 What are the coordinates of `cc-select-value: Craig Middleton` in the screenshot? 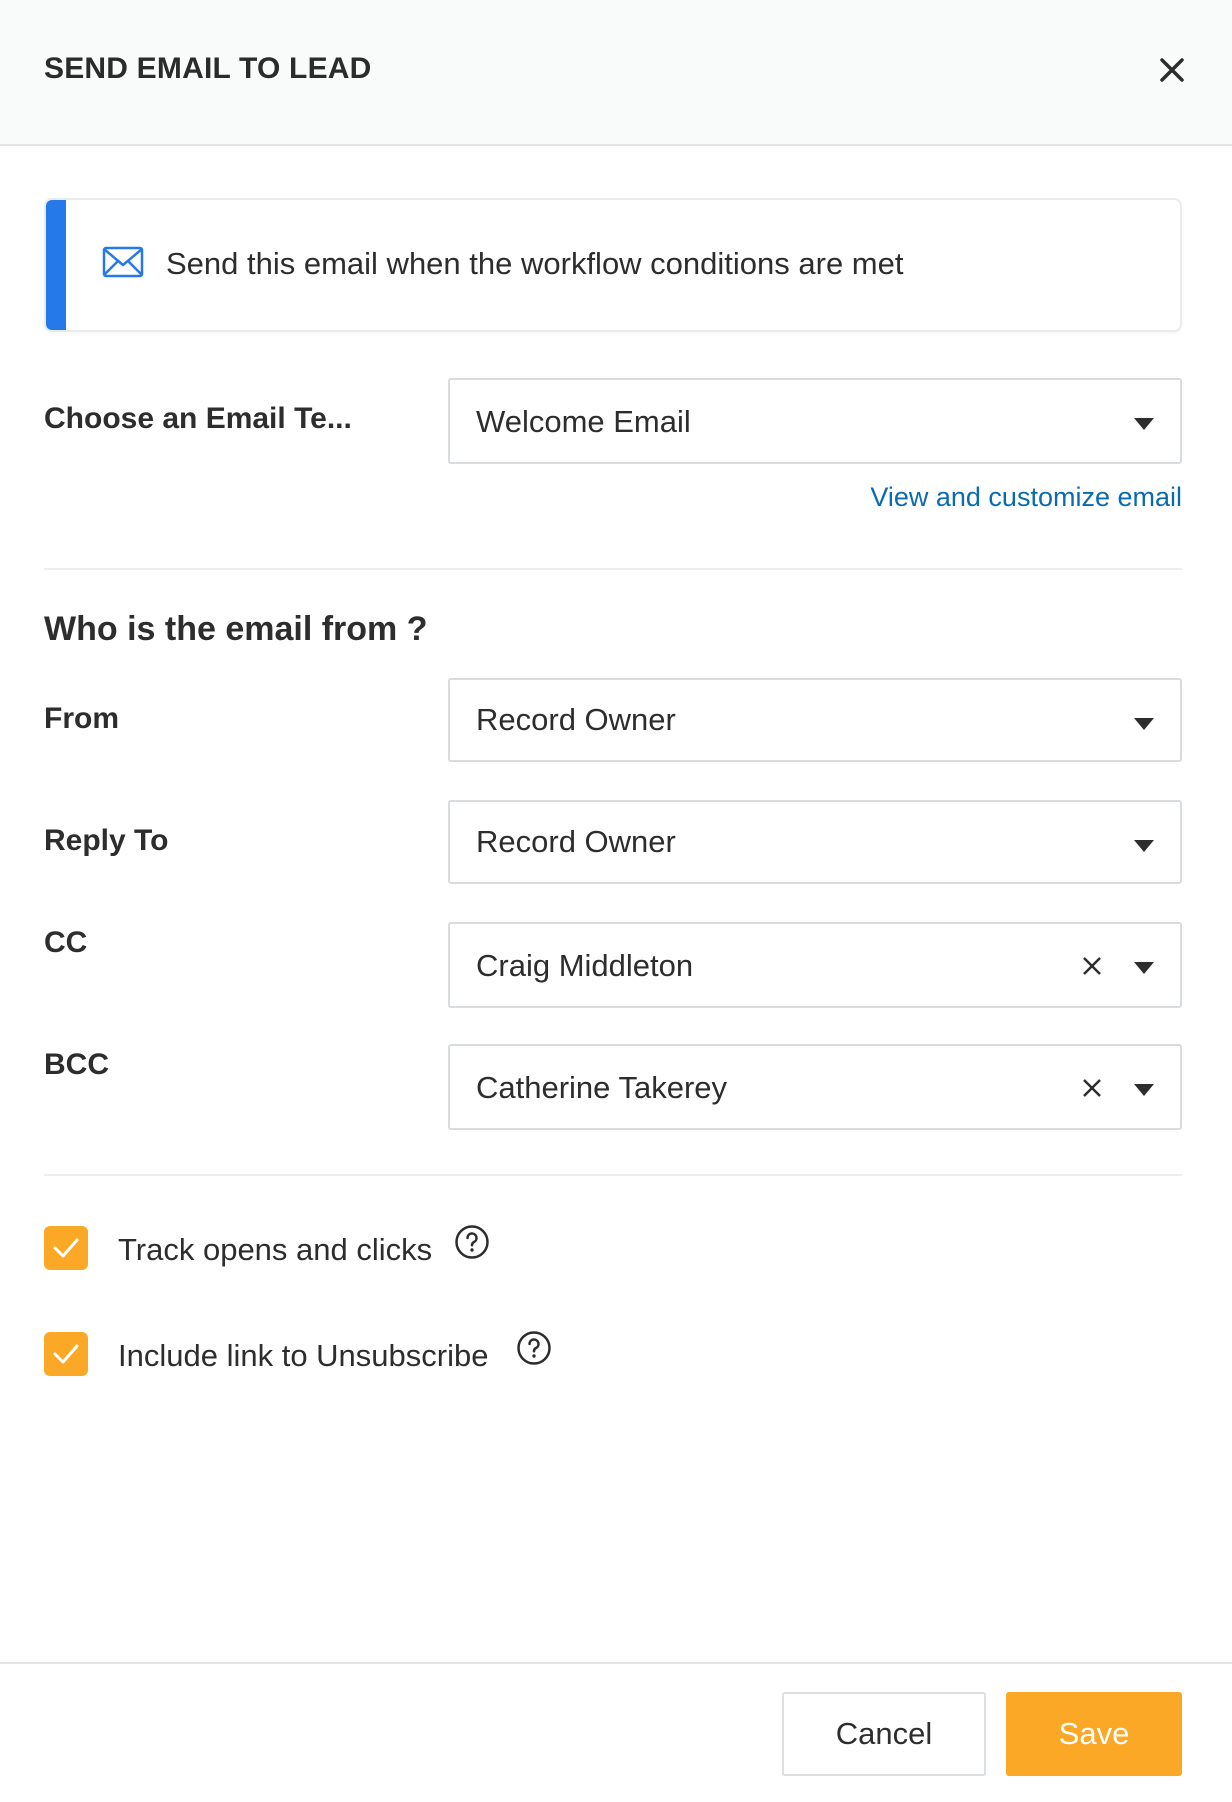 It's located at (585, 965).